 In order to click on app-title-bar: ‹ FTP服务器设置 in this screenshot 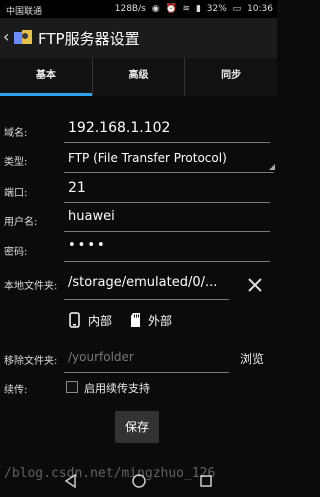, I will do `click(138, 38)`.